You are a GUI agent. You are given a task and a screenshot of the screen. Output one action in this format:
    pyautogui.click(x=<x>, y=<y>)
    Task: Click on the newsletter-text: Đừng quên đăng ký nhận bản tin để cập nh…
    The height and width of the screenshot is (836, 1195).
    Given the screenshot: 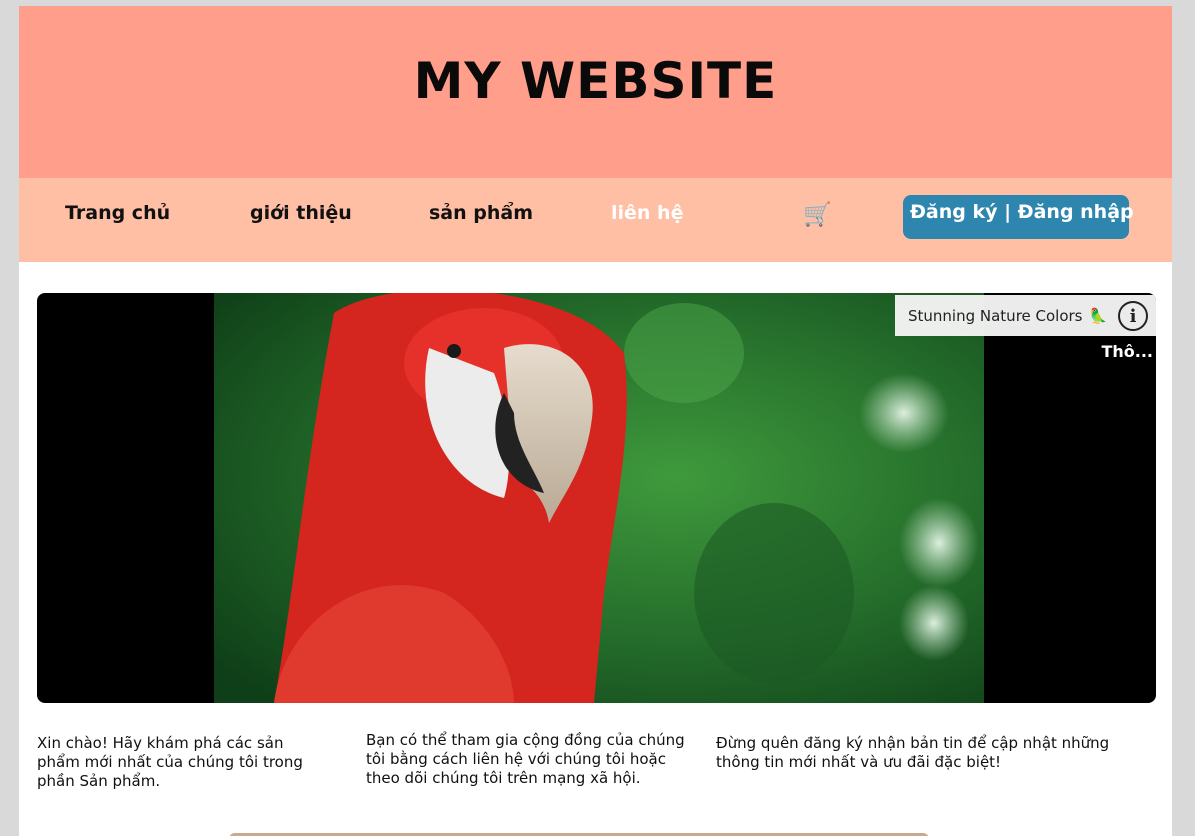 What is the action you would take?
    pyautogui.click(x=913, y=752)
    